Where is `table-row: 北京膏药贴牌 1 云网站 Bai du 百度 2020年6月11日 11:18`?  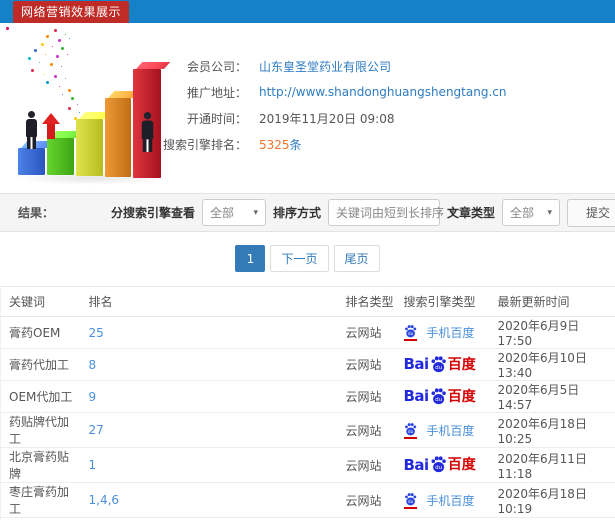
table-row: 北京膏药贴牌 1 云网站 Bai du 百度 2020年6月11日 11:18 is located at coordinates (307, 465).